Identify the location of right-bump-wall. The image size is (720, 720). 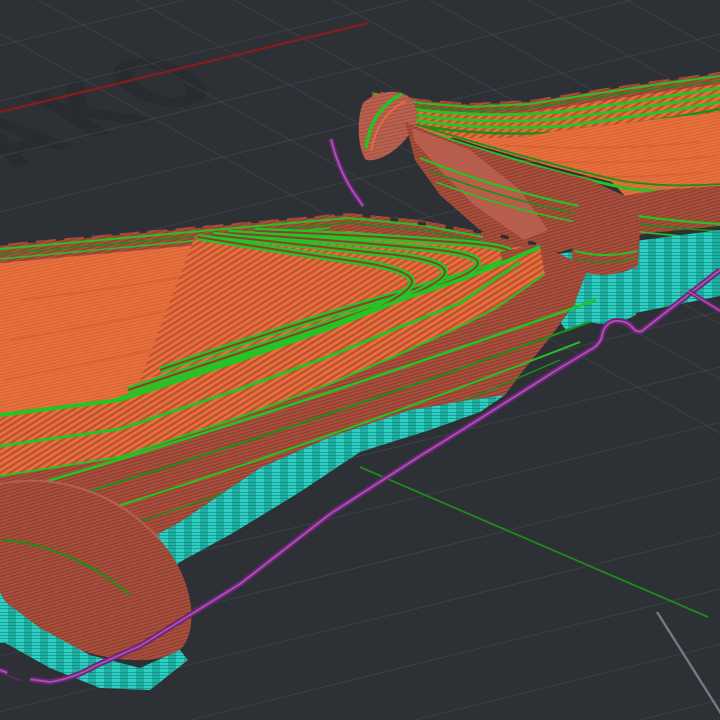
(606, 236).